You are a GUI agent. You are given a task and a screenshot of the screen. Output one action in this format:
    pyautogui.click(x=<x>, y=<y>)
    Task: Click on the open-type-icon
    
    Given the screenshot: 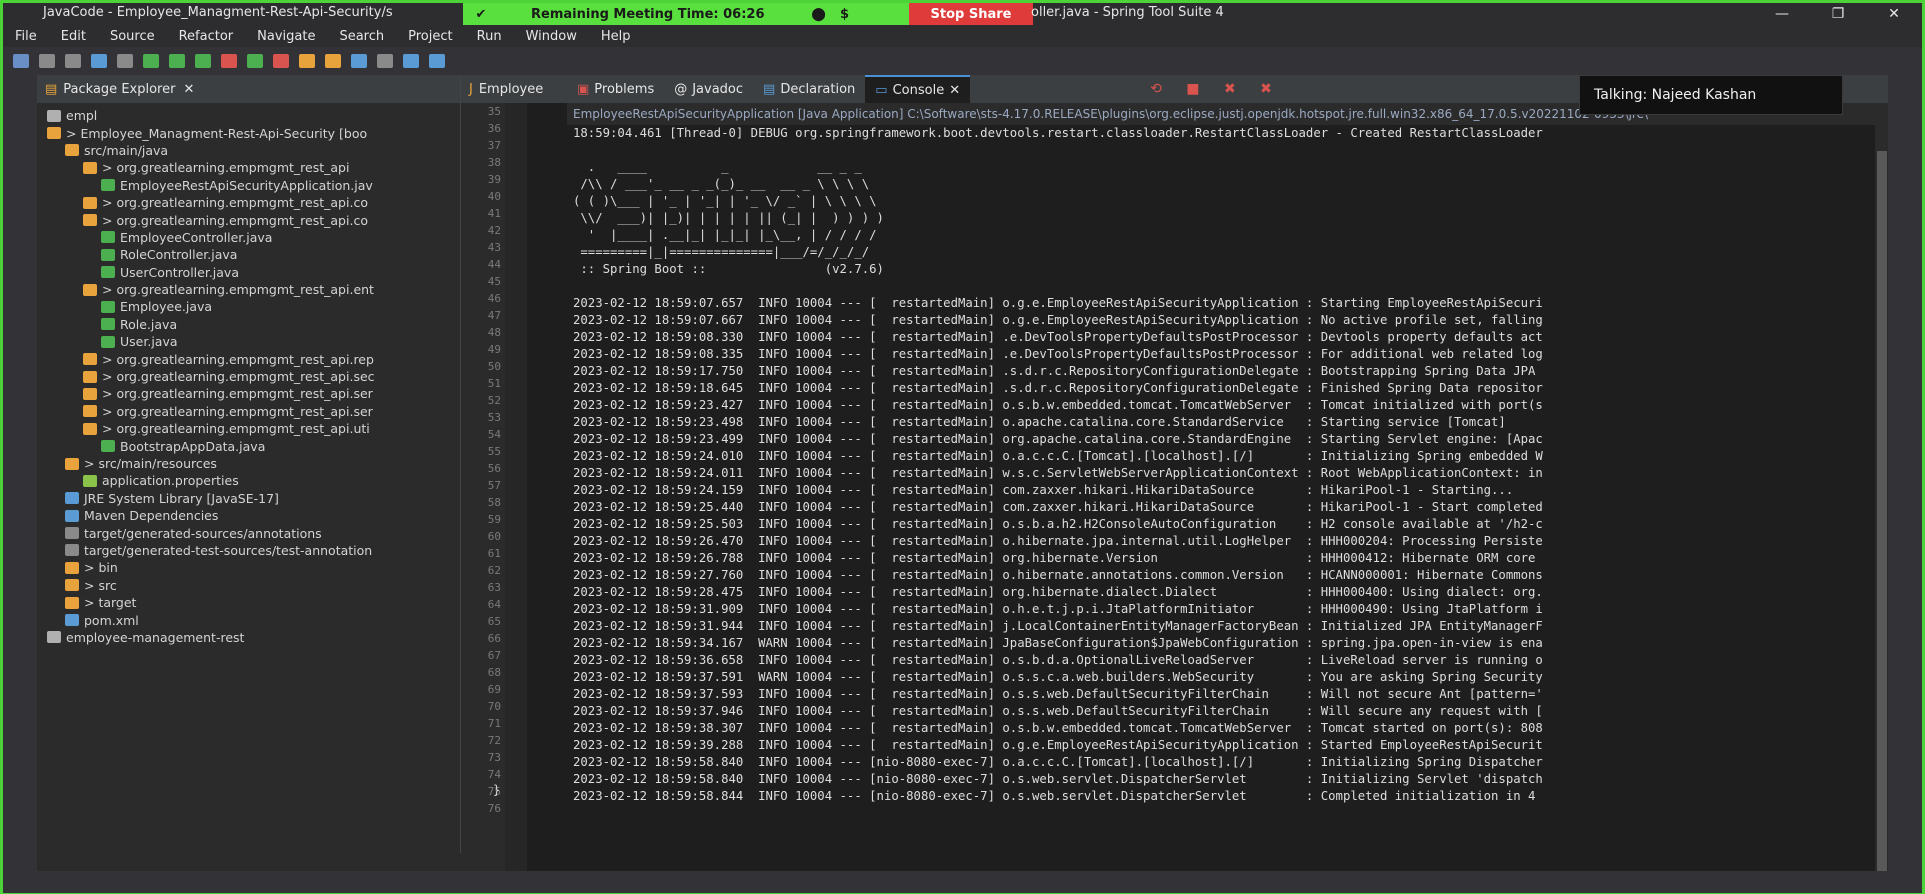 What is the action you would take?
    pyautogui.click(x=333, y=61)
    